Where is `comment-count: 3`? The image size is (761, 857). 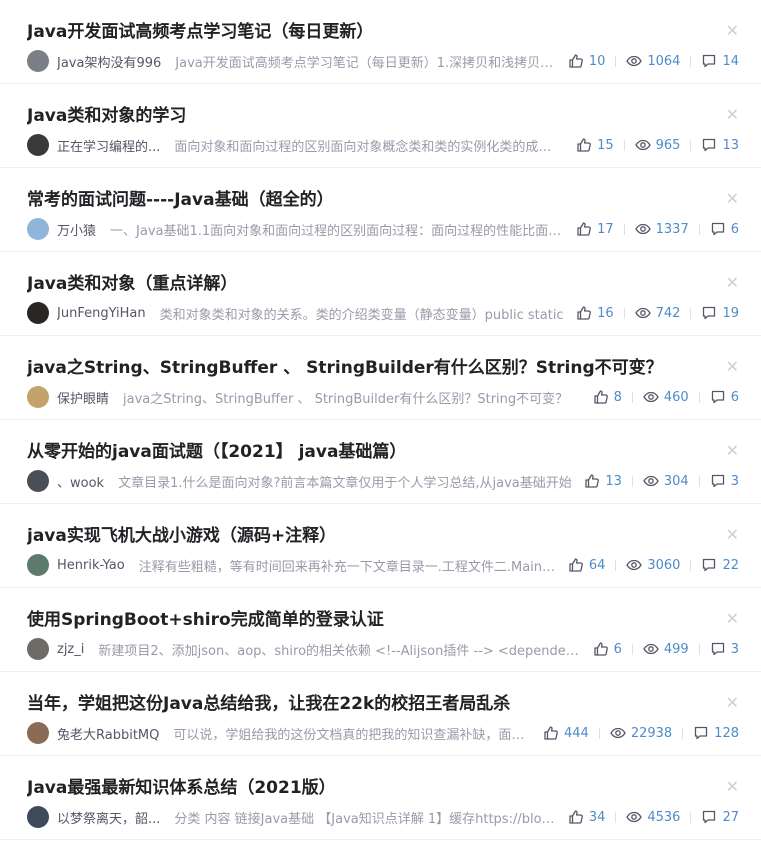
comment-count: 3 is located at coordinates (734, 481).